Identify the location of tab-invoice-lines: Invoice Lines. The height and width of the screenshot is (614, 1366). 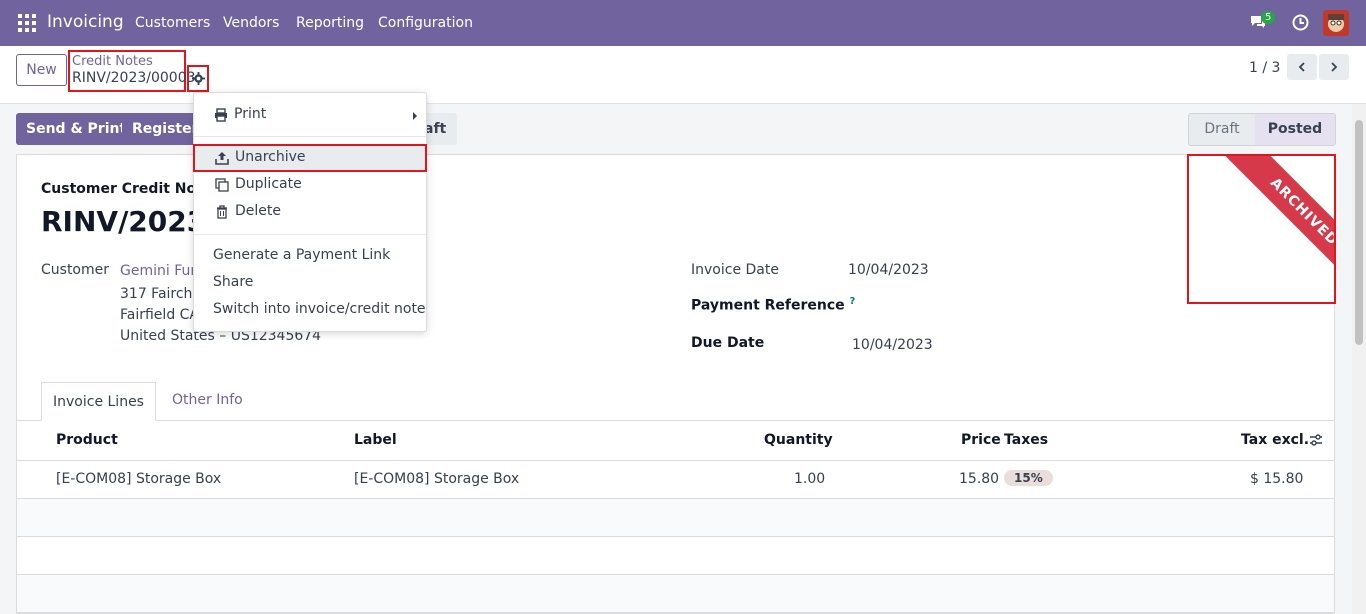
(98, 401).